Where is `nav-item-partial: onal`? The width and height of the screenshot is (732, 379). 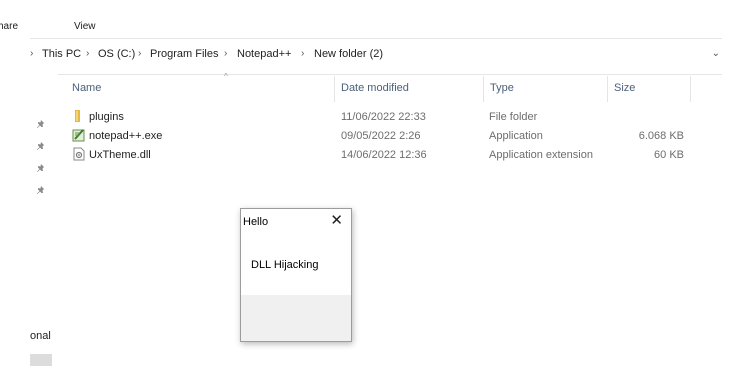 nav-item-partial: onal is located at coordinates (40, 336).